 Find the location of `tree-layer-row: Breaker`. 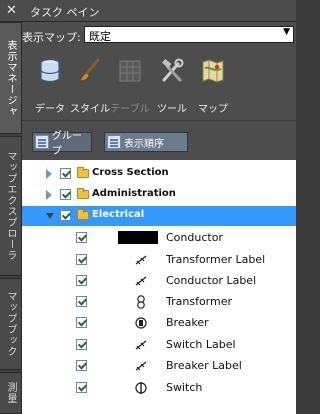

tree-layer-row: Breaker is located at coordinates (159, 323).